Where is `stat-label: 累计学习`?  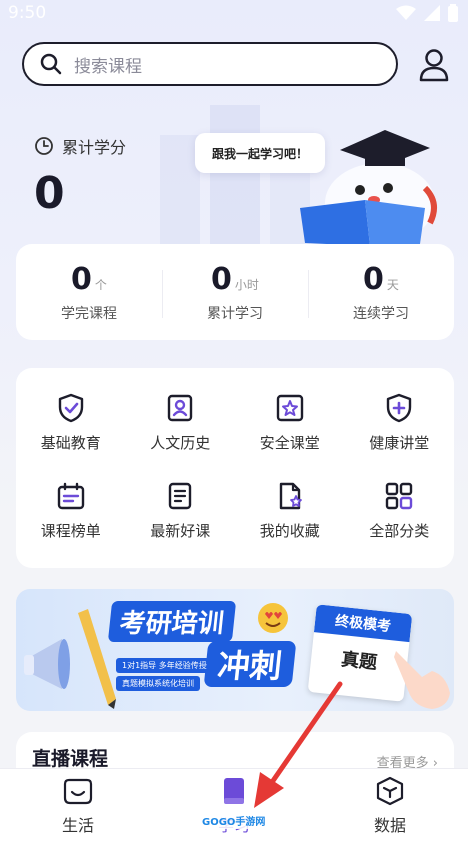 stat-label: 累计学习 is located at coordinates (235, 313).